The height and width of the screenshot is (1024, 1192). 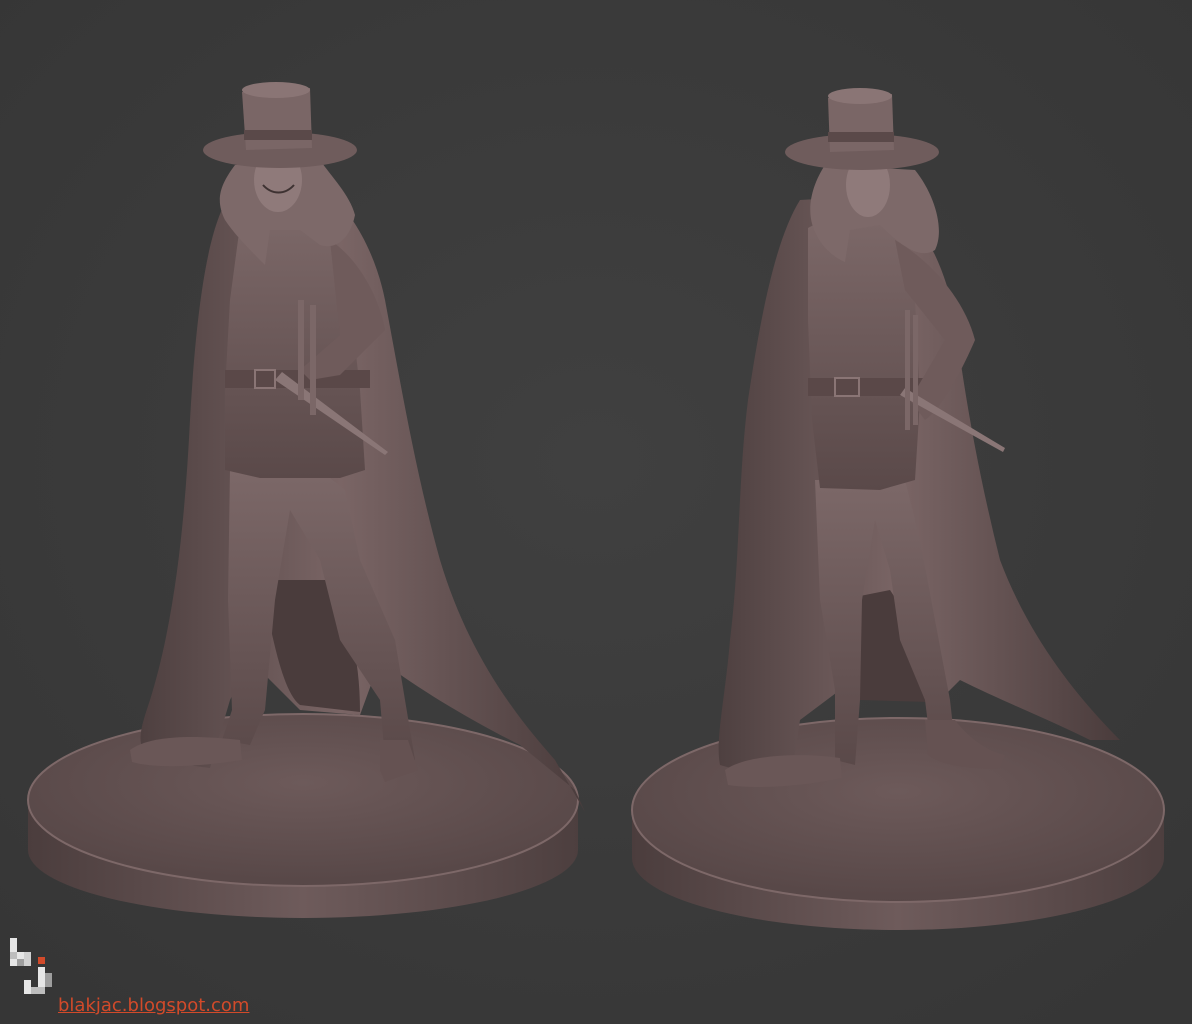 What do you see at coordinates (153, 1005) in the screenshot?
I see `blog-url-link: blakjac.blogspot.com` at bounding box center [153, 1005].